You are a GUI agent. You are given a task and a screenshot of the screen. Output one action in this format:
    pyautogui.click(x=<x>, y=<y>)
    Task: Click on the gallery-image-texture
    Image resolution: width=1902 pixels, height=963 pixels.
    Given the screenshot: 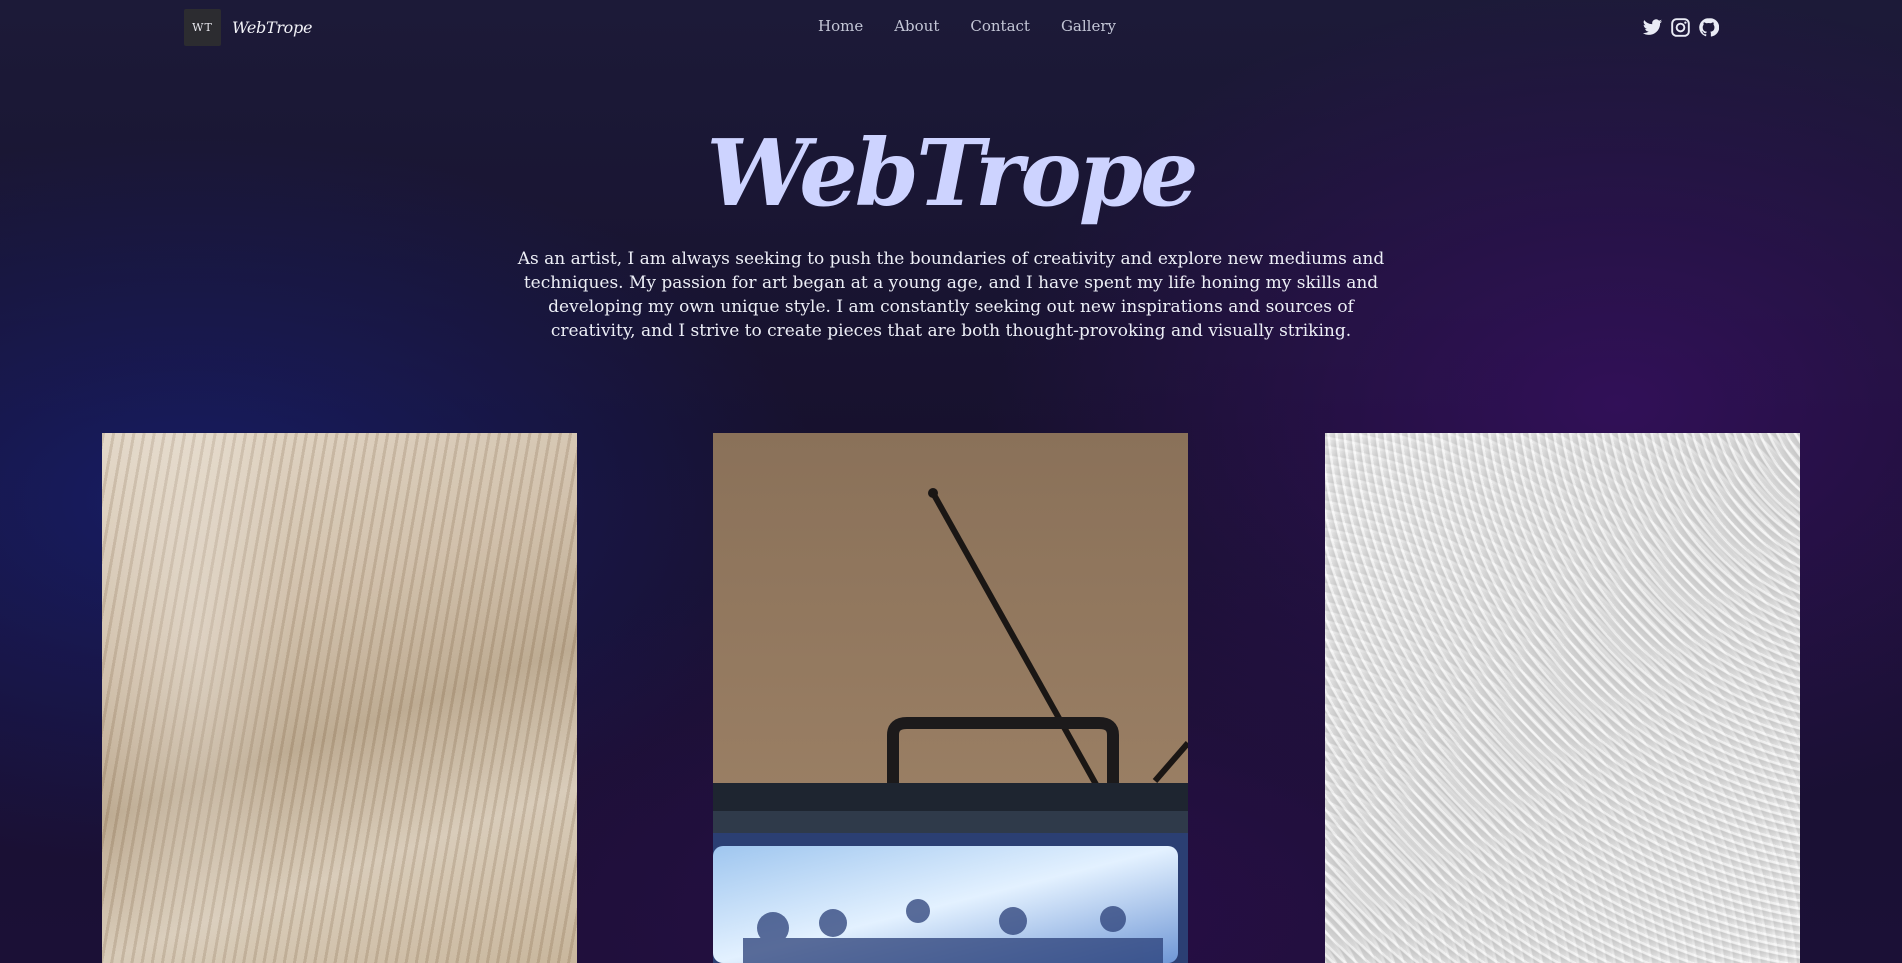 What is the action you would take?
    pyautogui.click(x=1562, y=698)
    